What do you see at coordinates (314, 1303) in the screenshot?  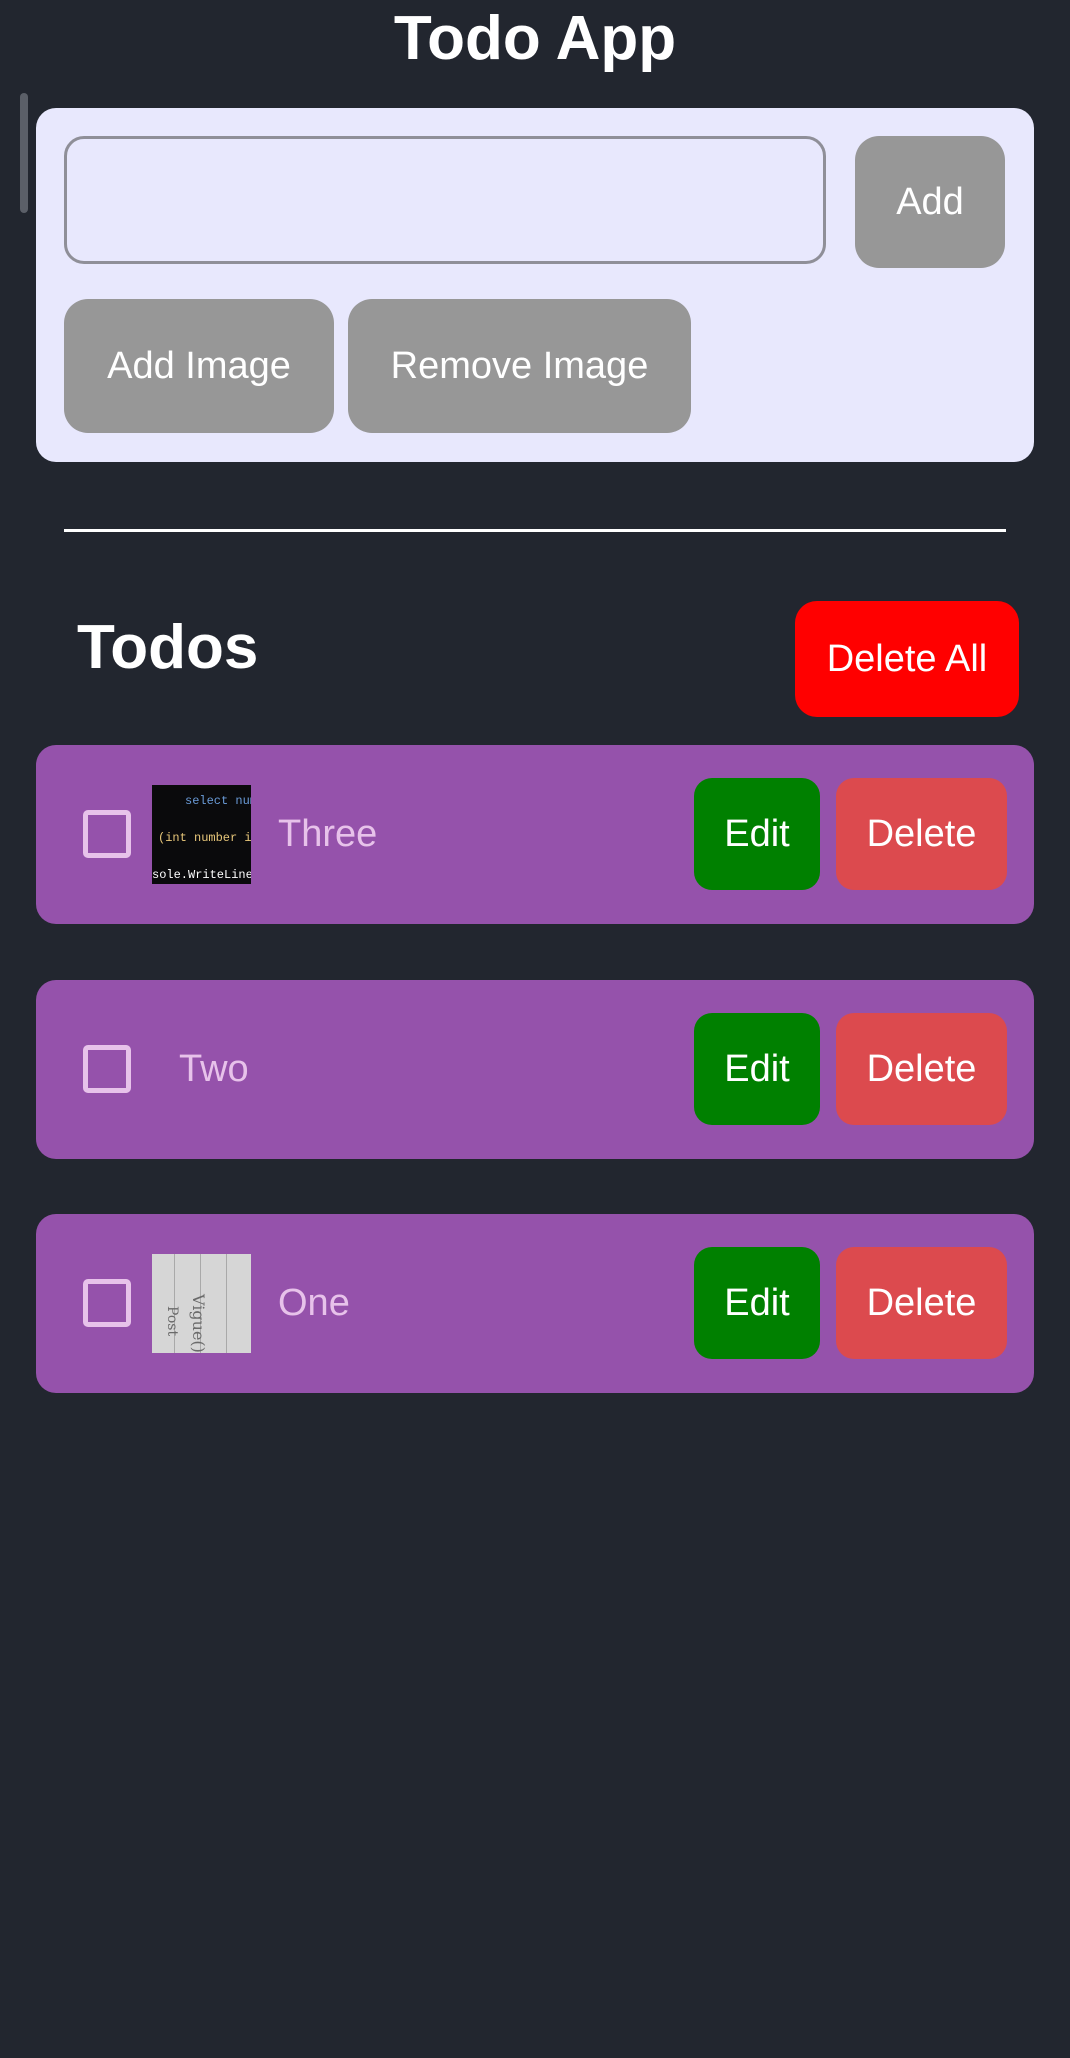 I see `todo-text: One` at bounding box center [314, 1303].